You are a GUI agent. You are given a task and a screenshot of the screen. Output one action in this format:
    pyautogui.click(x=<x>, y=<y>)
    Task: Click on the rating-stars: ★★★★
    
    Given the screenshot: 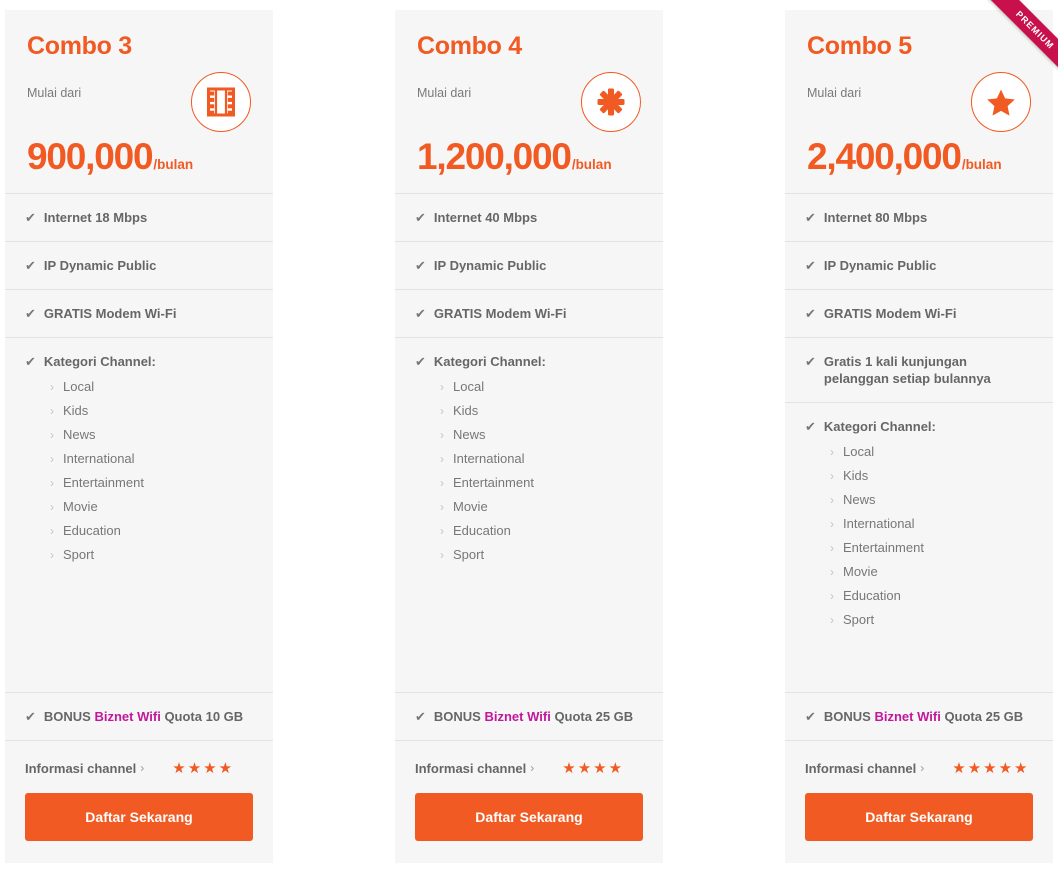 What is the action you would take?
    pyautogui.click(x=203, y=768)
    